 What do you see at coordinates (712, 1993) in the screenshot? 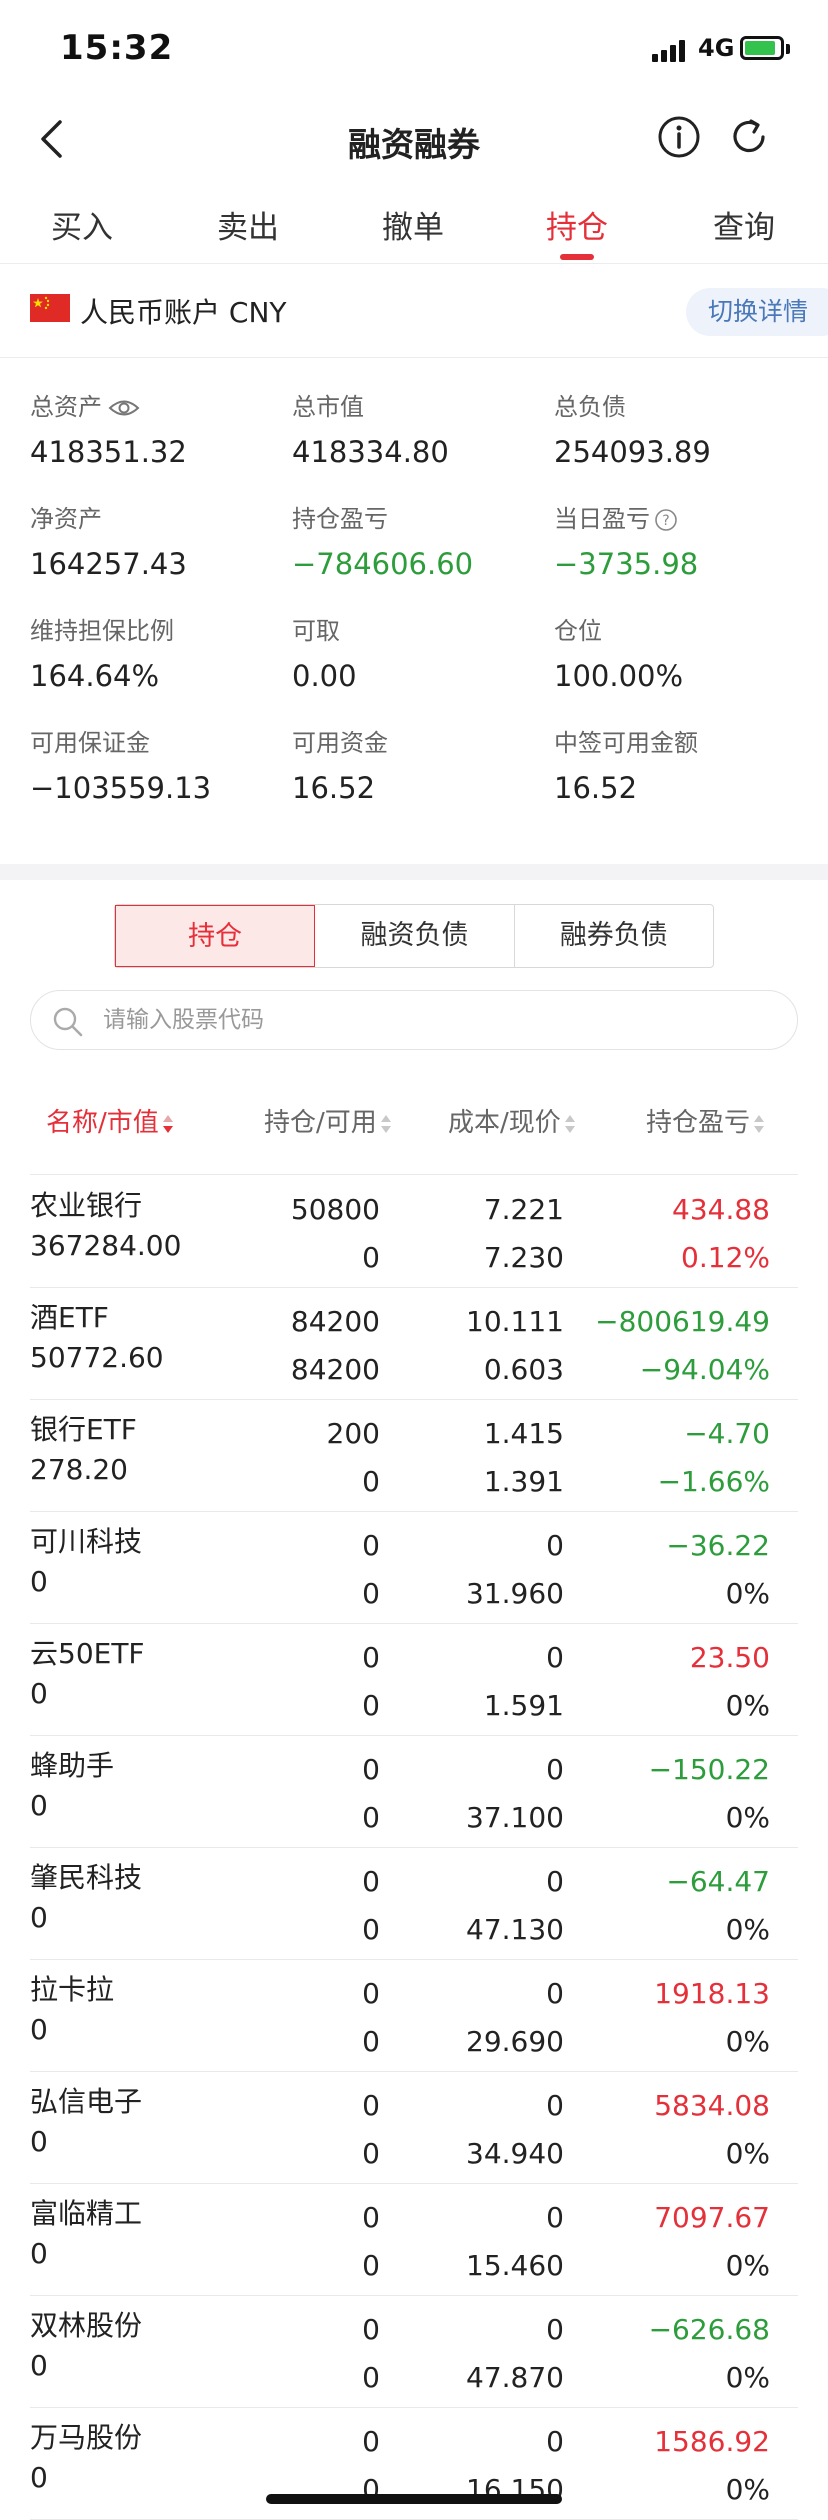
I see `position-pl: 1918.13` at bounding box center [712, 1993].